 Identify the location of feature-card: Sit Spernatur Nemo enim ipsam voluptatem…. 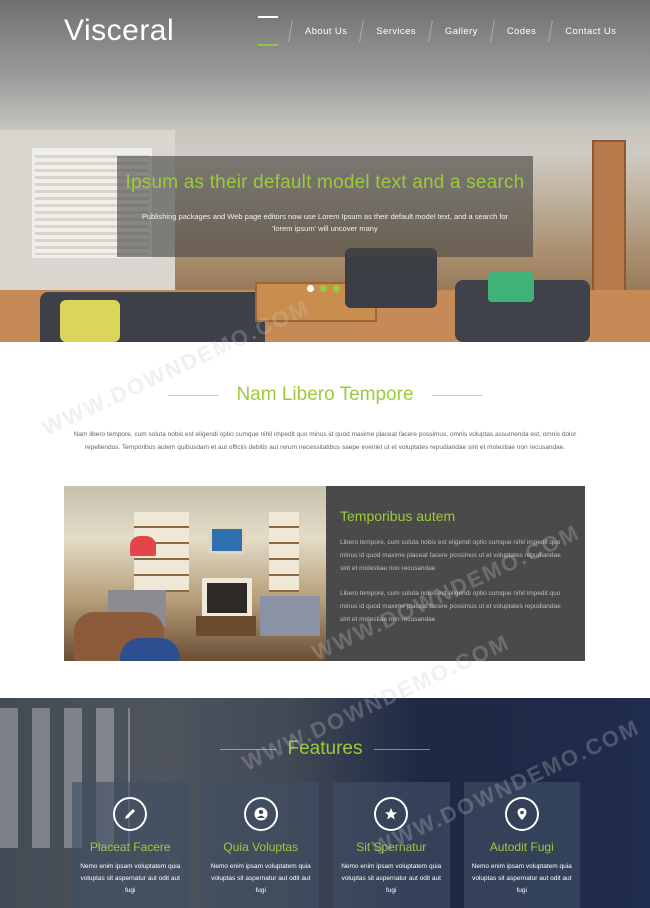
(391, 845).